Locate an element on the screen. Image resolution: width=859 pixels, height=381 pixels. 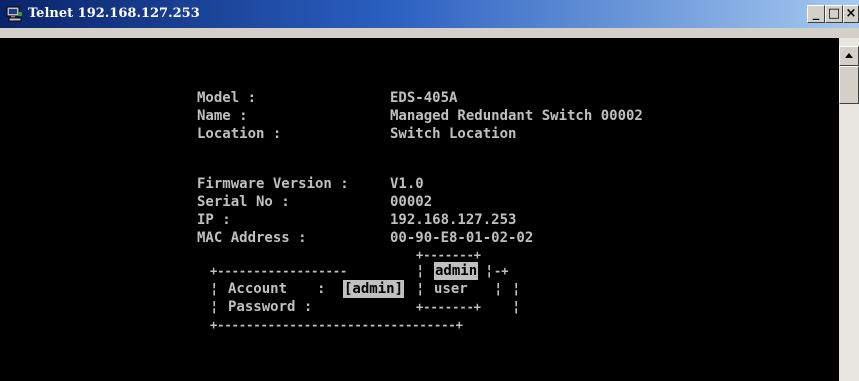
account-field: [admin] is located at coordinates (374, 289).